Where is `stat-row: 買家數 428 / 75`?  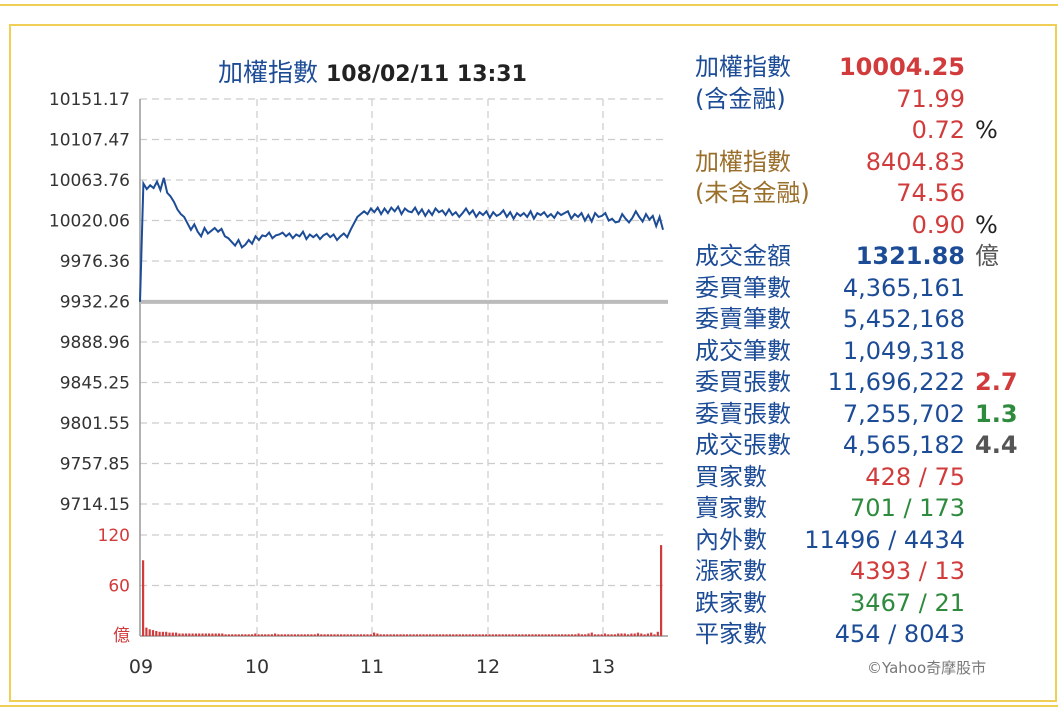 stat-row: 買家數 428 / 75 is located at coordinates (860, 478).